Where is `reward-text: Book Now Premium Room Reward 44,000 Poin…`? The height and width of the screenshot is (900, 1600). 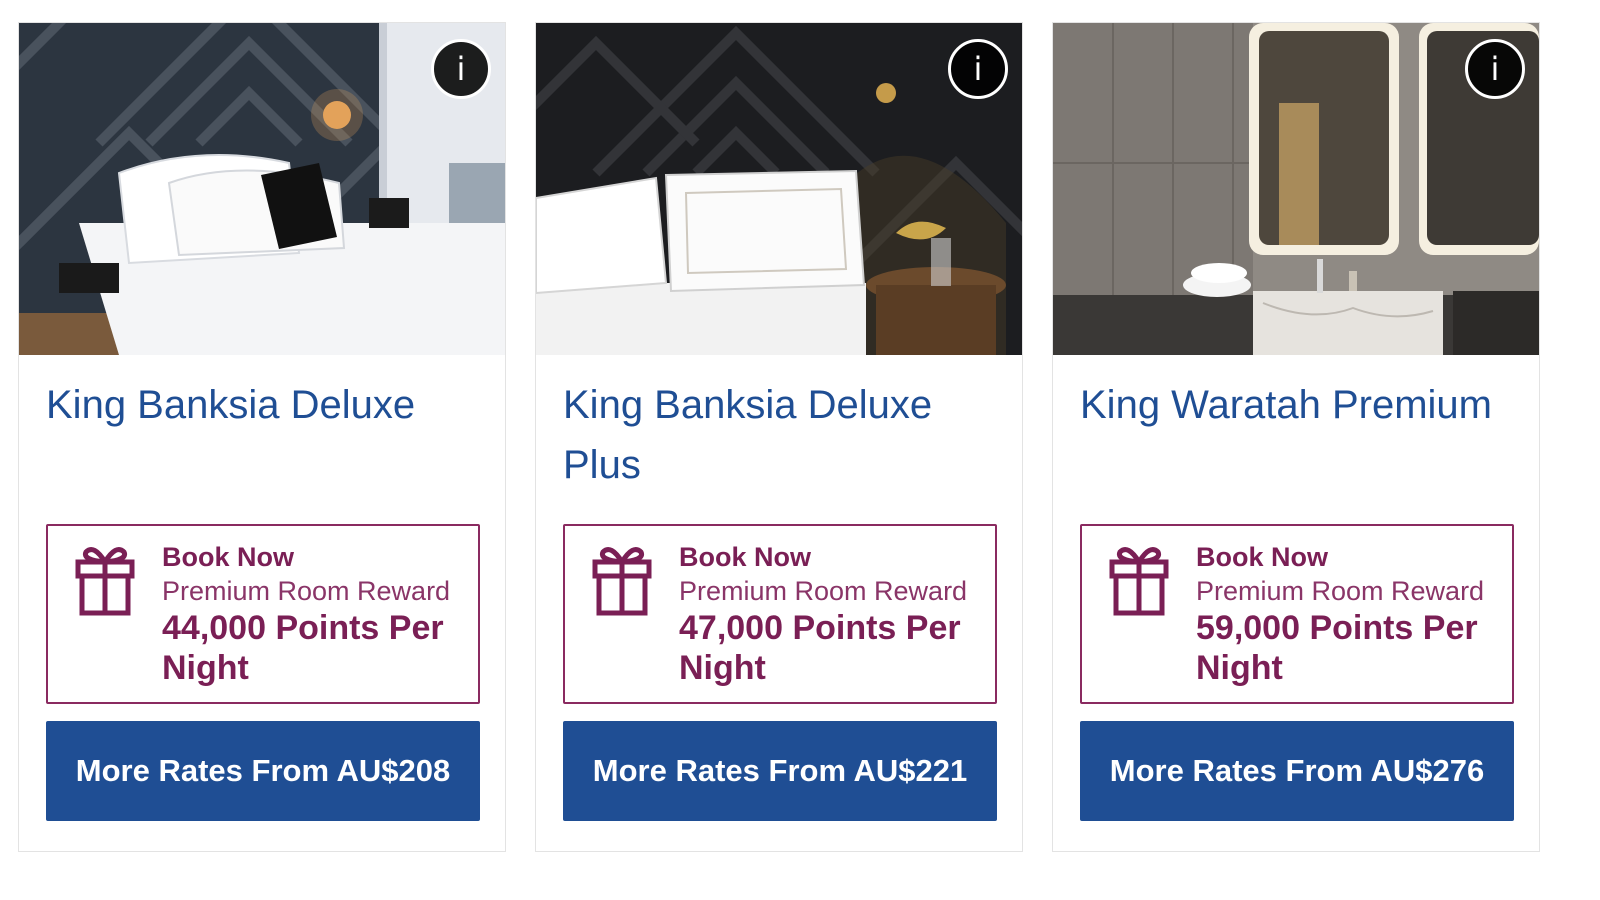 reward-text: Book Now Premium Room Reward 44,000 Poin… is located at coordinates (315, 614).